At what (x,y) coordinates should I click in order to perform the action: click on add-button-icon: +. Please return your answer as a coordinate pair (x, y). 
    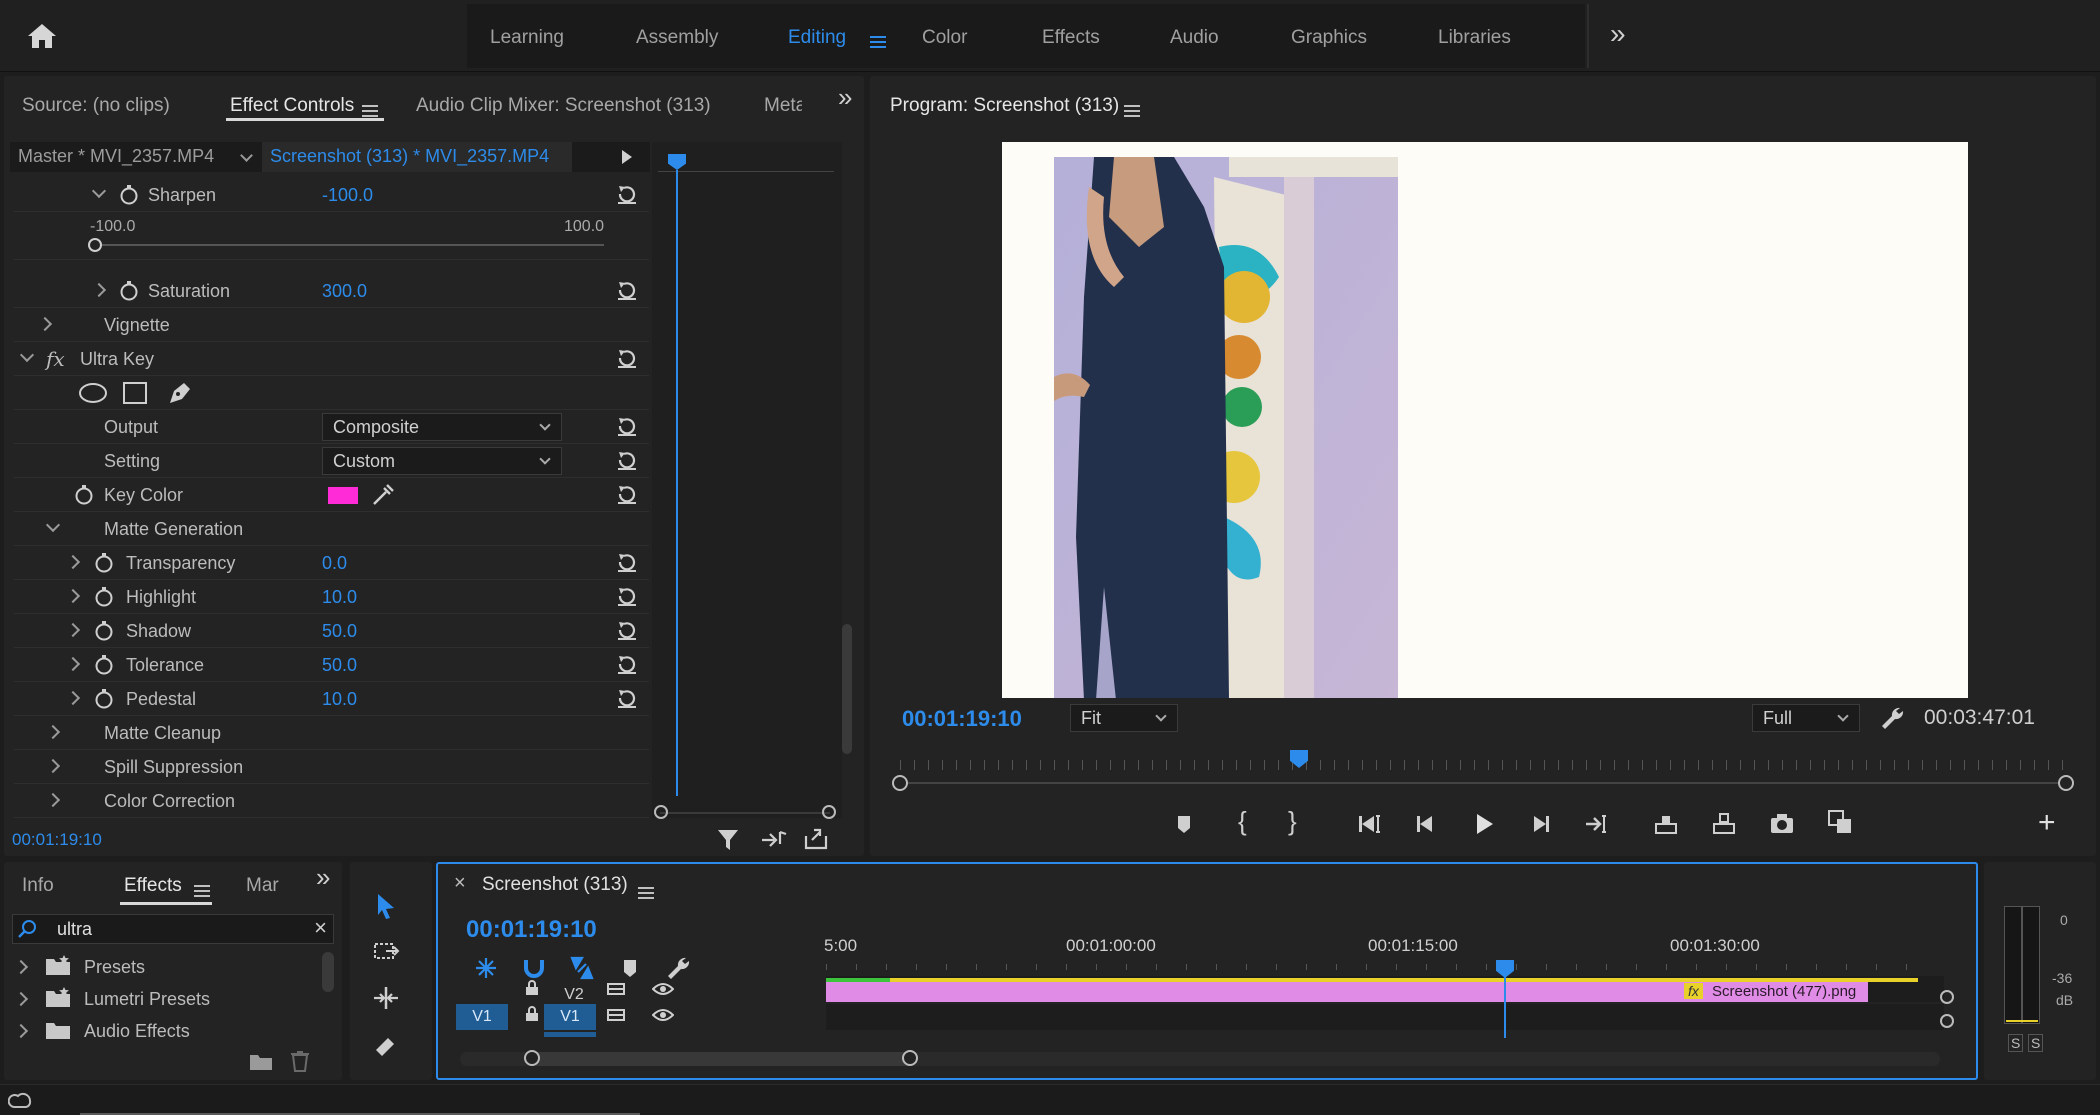
    Looking at the image, I should click on (2047, 823).